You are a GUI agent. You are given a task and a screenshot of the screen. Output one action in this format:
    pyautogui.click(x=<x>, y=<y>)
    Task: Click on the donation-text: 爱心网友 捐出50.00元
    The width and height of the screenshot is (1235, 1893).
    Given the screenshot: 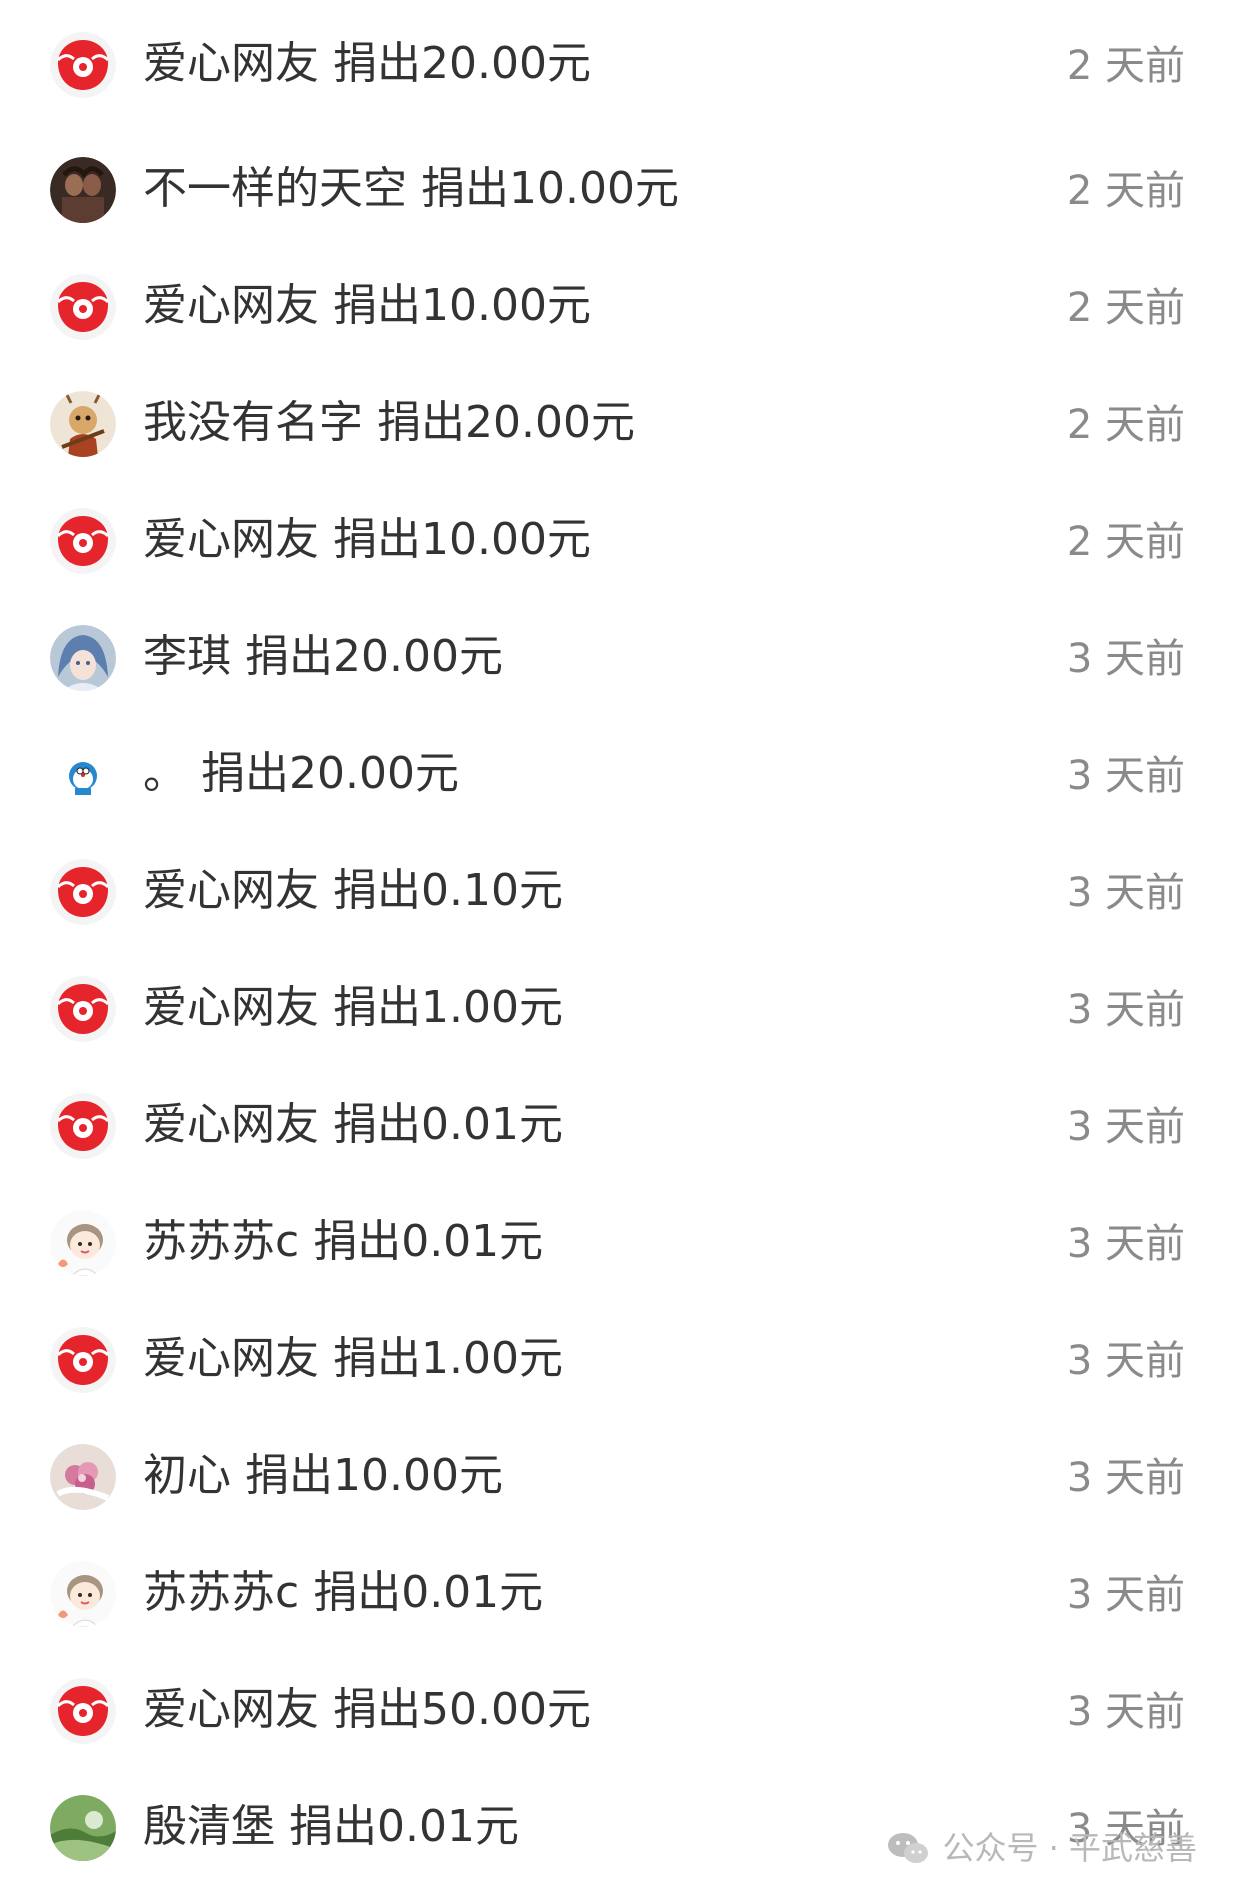 What is the action you would take?
    pyautogui.click(x=367, y=1710)
    